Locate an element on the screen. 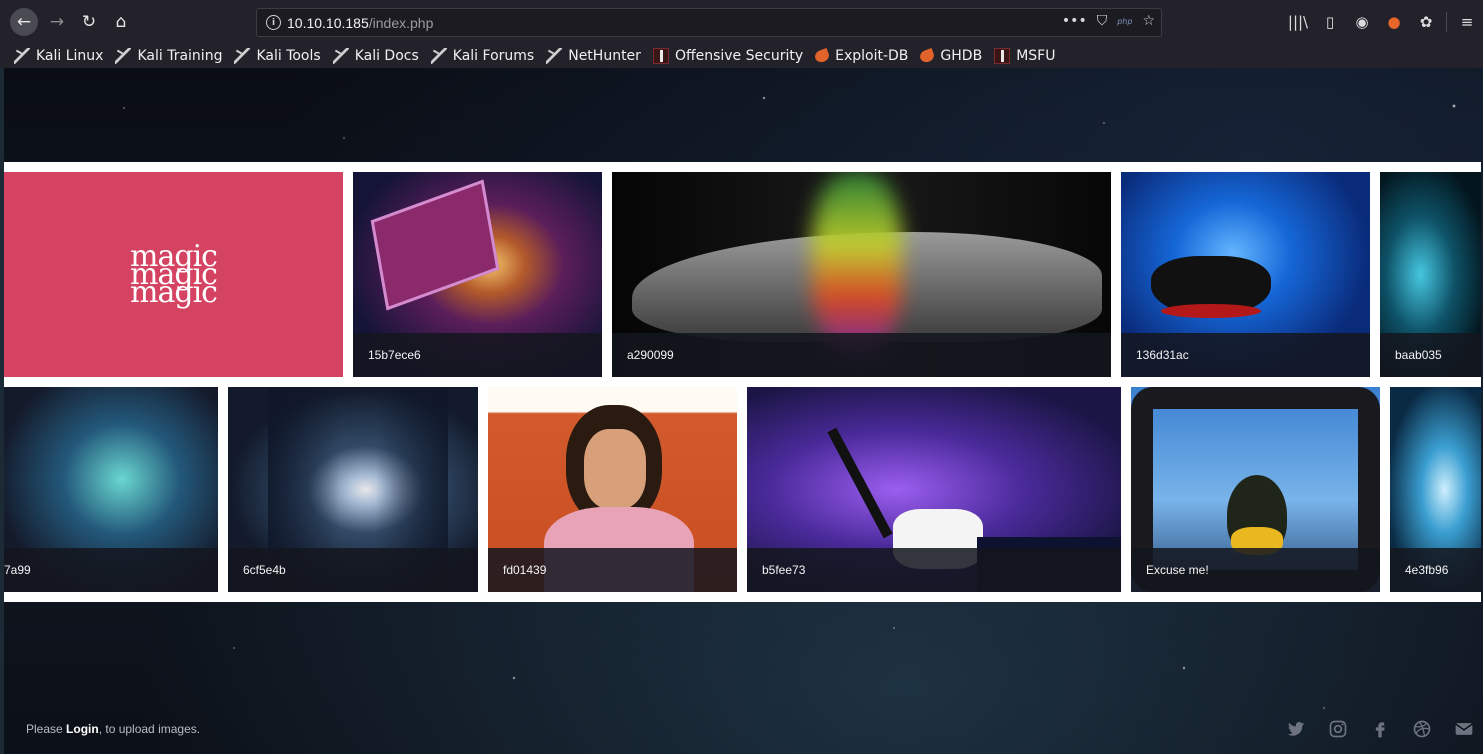  toolbar-right: |||\ ▯ ◉ ● ✿ ≡ is located at coordinates (1382, 22).